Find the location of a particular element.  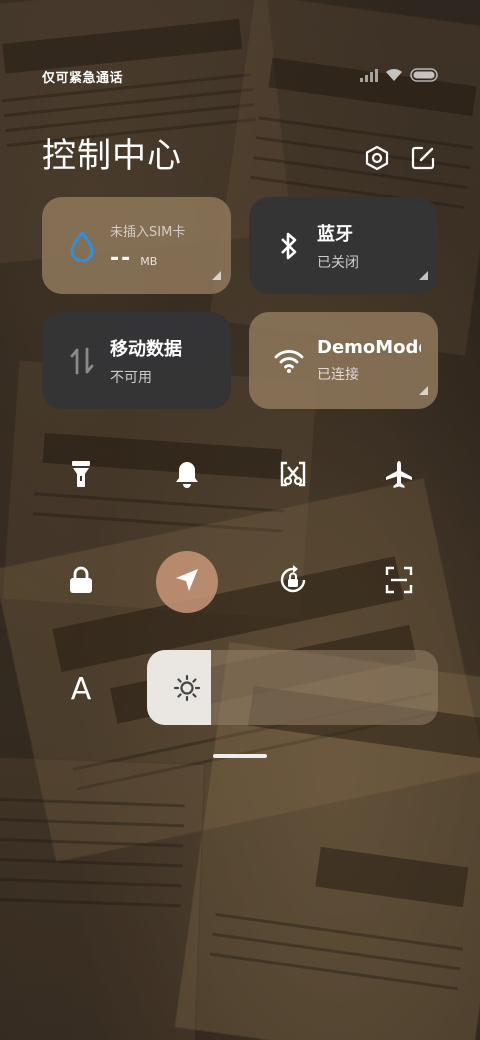

mobile-data-status: 不可用 is located at coordinates (131, 377).